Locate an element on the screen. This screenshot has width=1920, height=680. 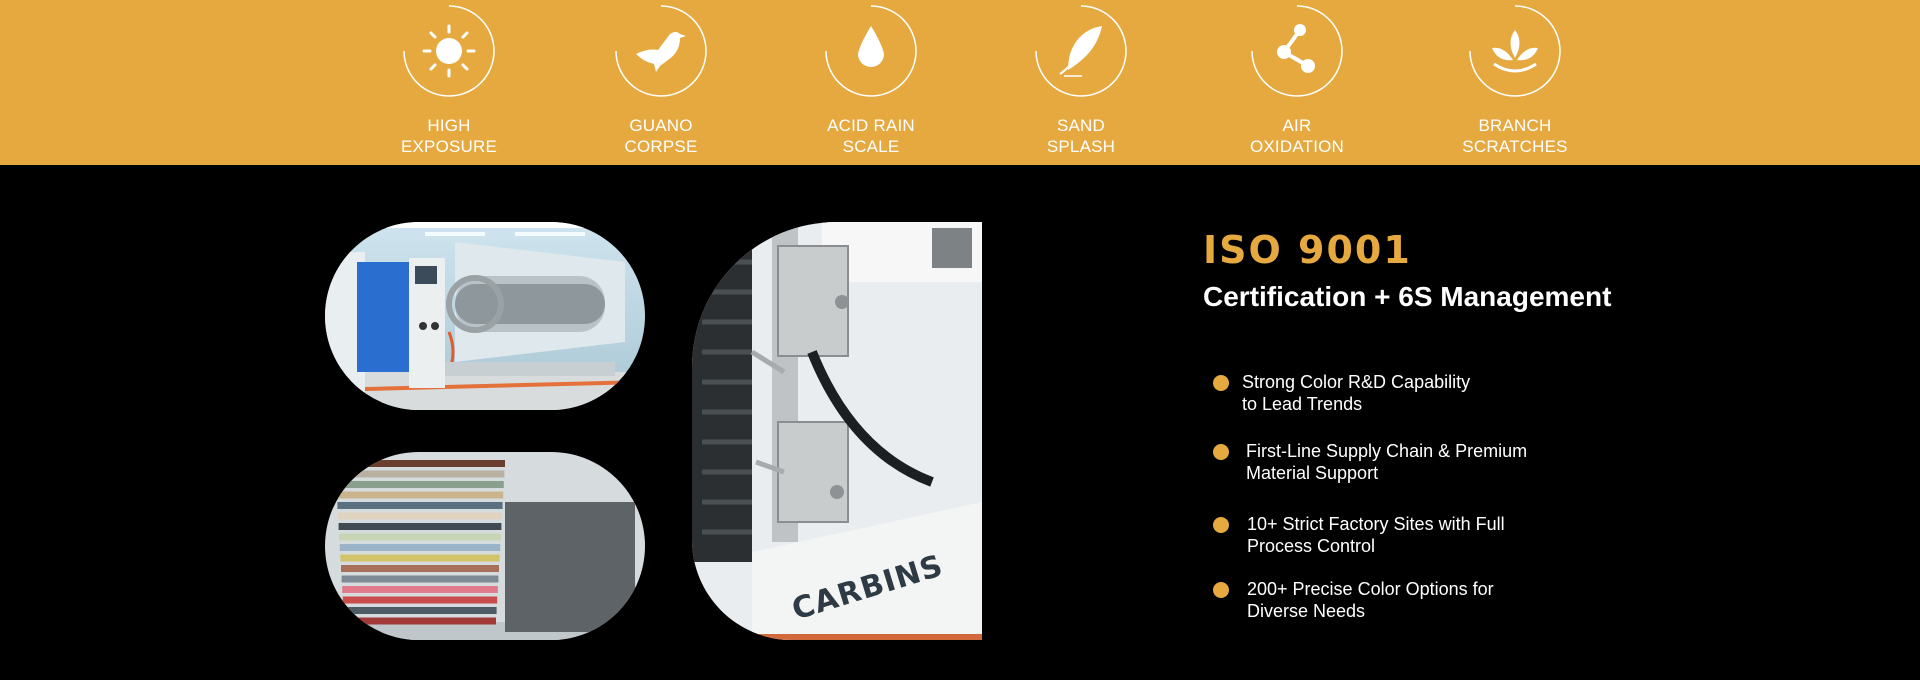
feather-icon is located at coordinates (1081, 51).